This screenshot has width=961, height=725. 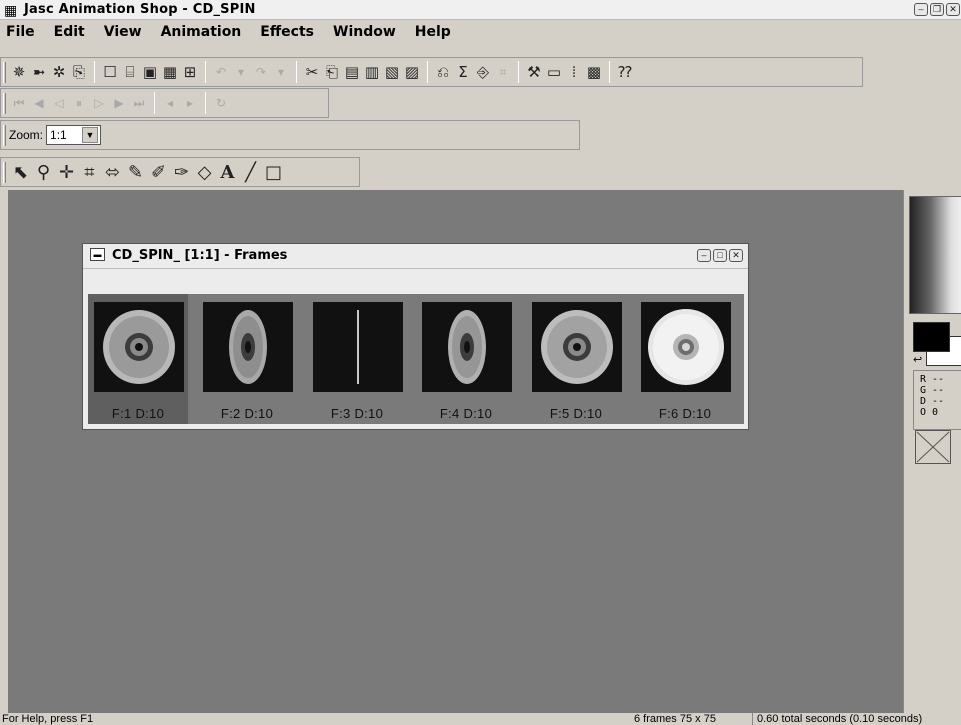 What do you see at coordinates (625, 72) in the screenshot?
I see `context-help-icon: ⁇` at bounding box center [625, 72].